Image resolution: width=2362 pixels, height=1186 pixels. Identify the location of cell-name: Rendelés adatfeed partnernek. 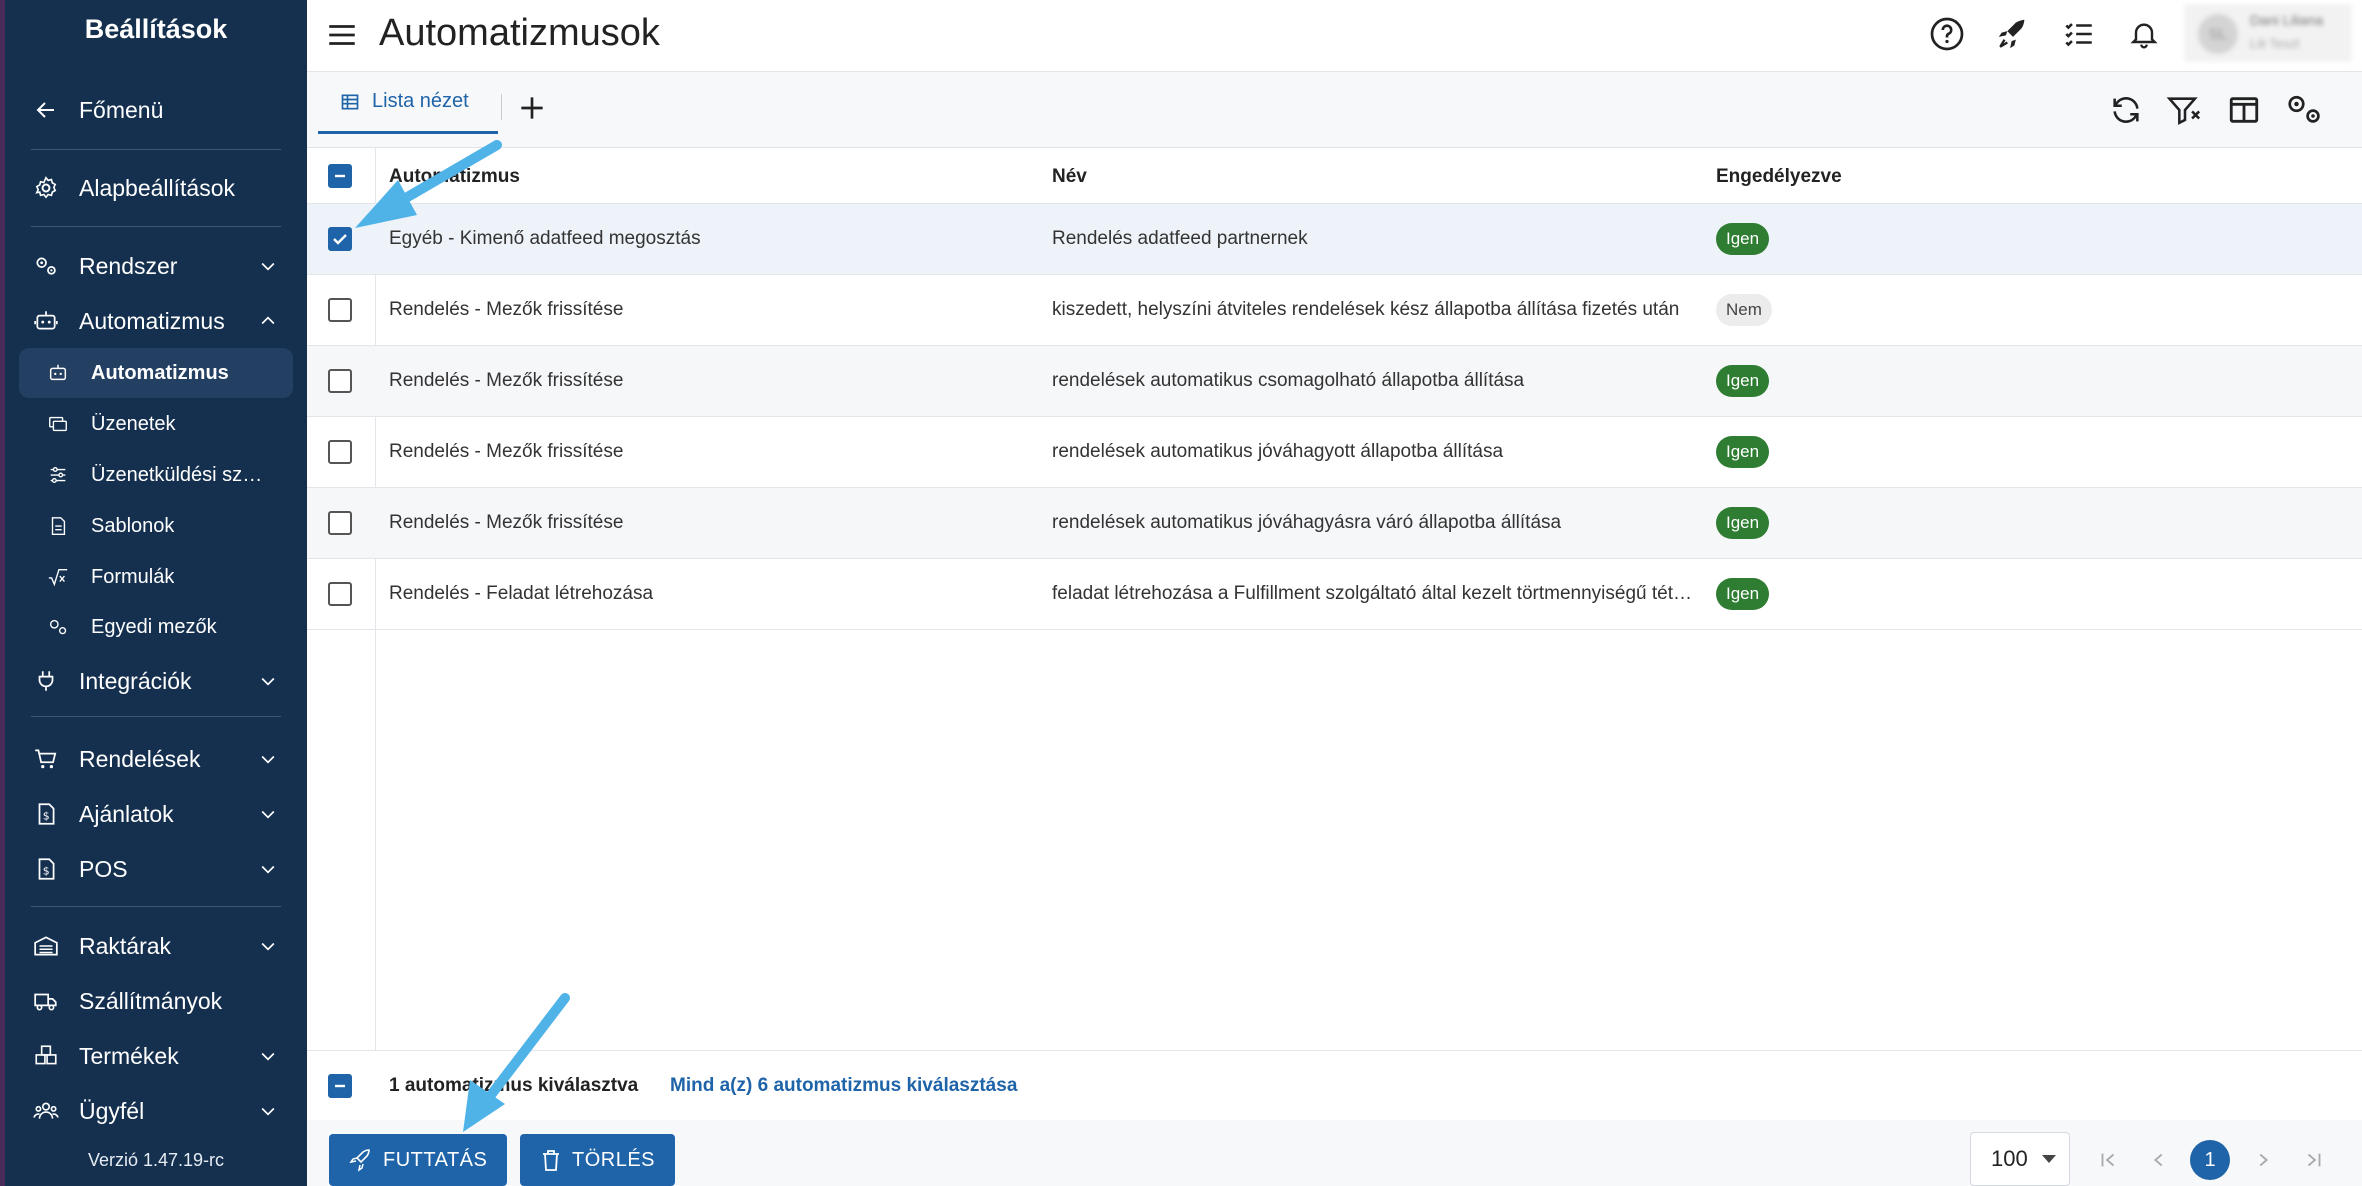
(1180, 238).